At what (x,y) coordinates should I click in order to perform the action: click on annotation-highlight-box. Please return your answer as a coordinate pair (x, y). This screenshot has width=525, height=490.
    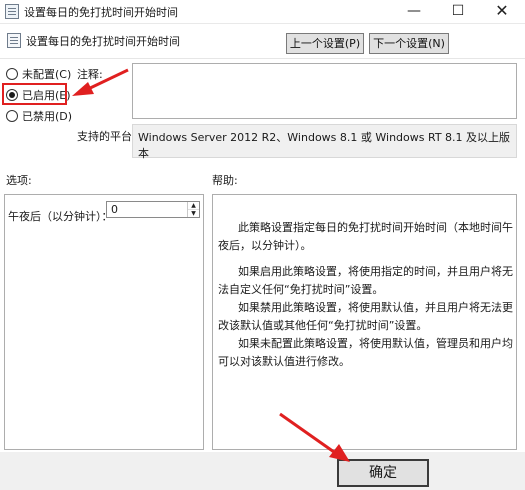
    Looking at the image, I should click on (34, 94).